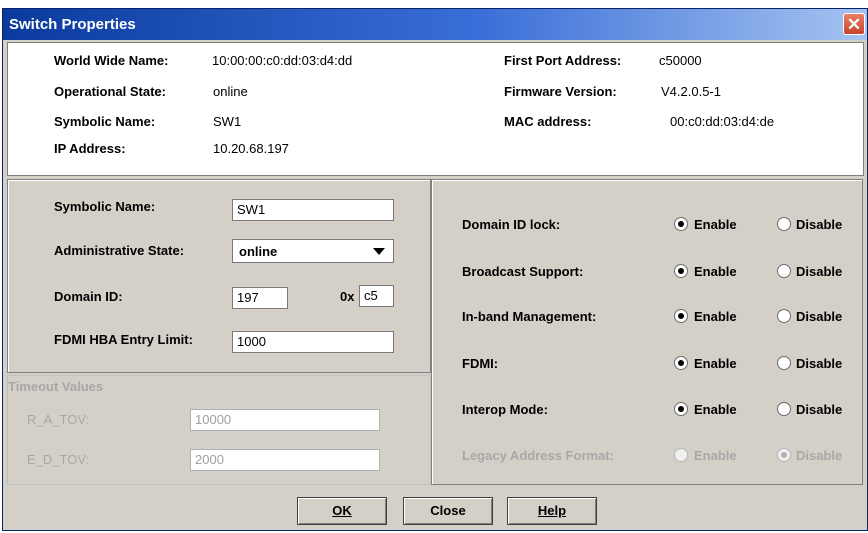 This screenshot has width=868, height=533. I want to click on close-button-label: Close, so click(448, 510).